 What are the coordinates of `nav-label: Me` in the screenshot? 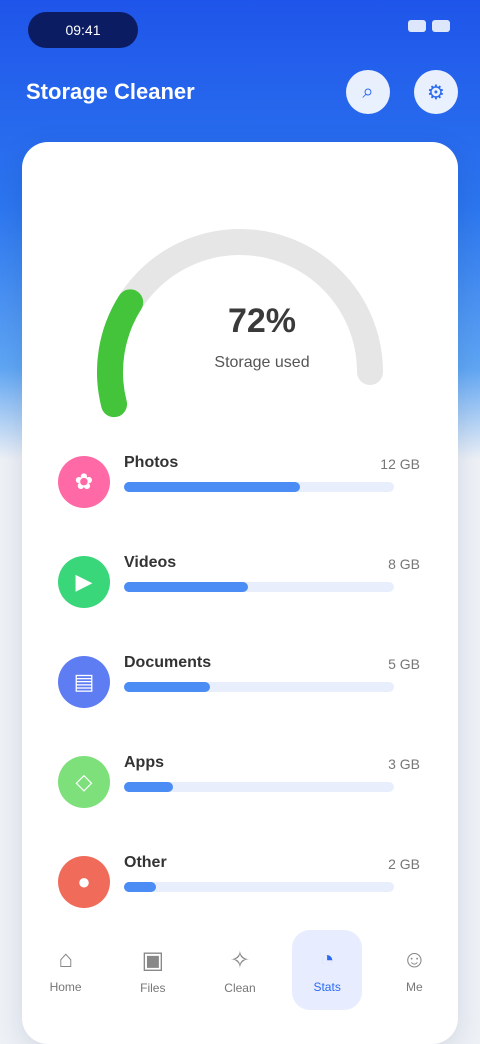 It's located at (414, 987).